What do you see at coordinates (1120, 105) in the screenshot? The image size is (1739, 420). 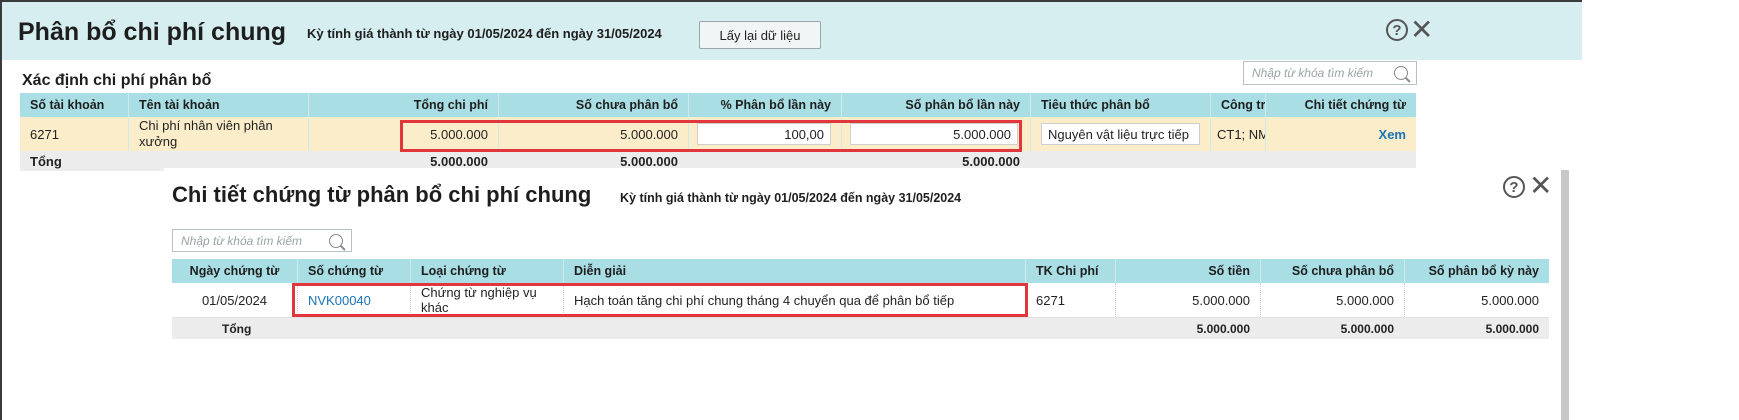 I see `col-criteria: Tiêu thức phân bổ` at bounding box center [1120, 105].